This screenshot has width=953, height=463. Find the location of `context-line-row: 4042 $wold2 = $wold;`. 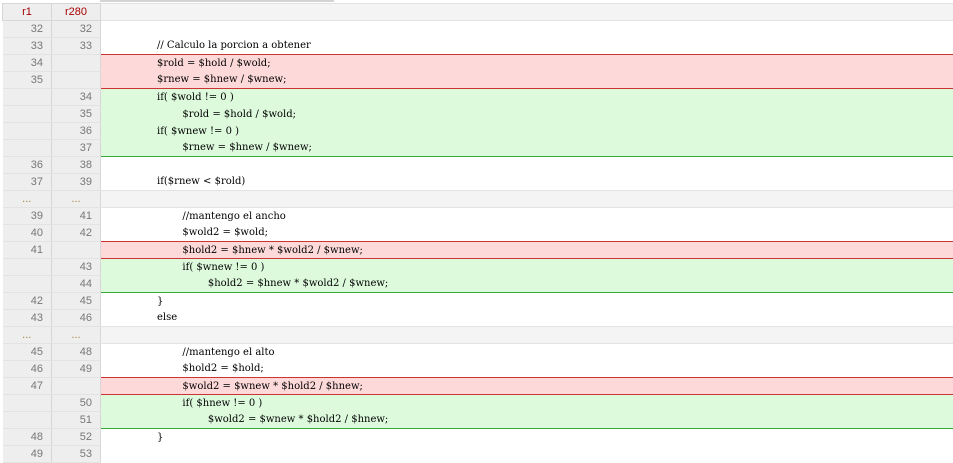

context-line-row: 4042 $wold2 = $wold; is located at coordinates (478, 233).